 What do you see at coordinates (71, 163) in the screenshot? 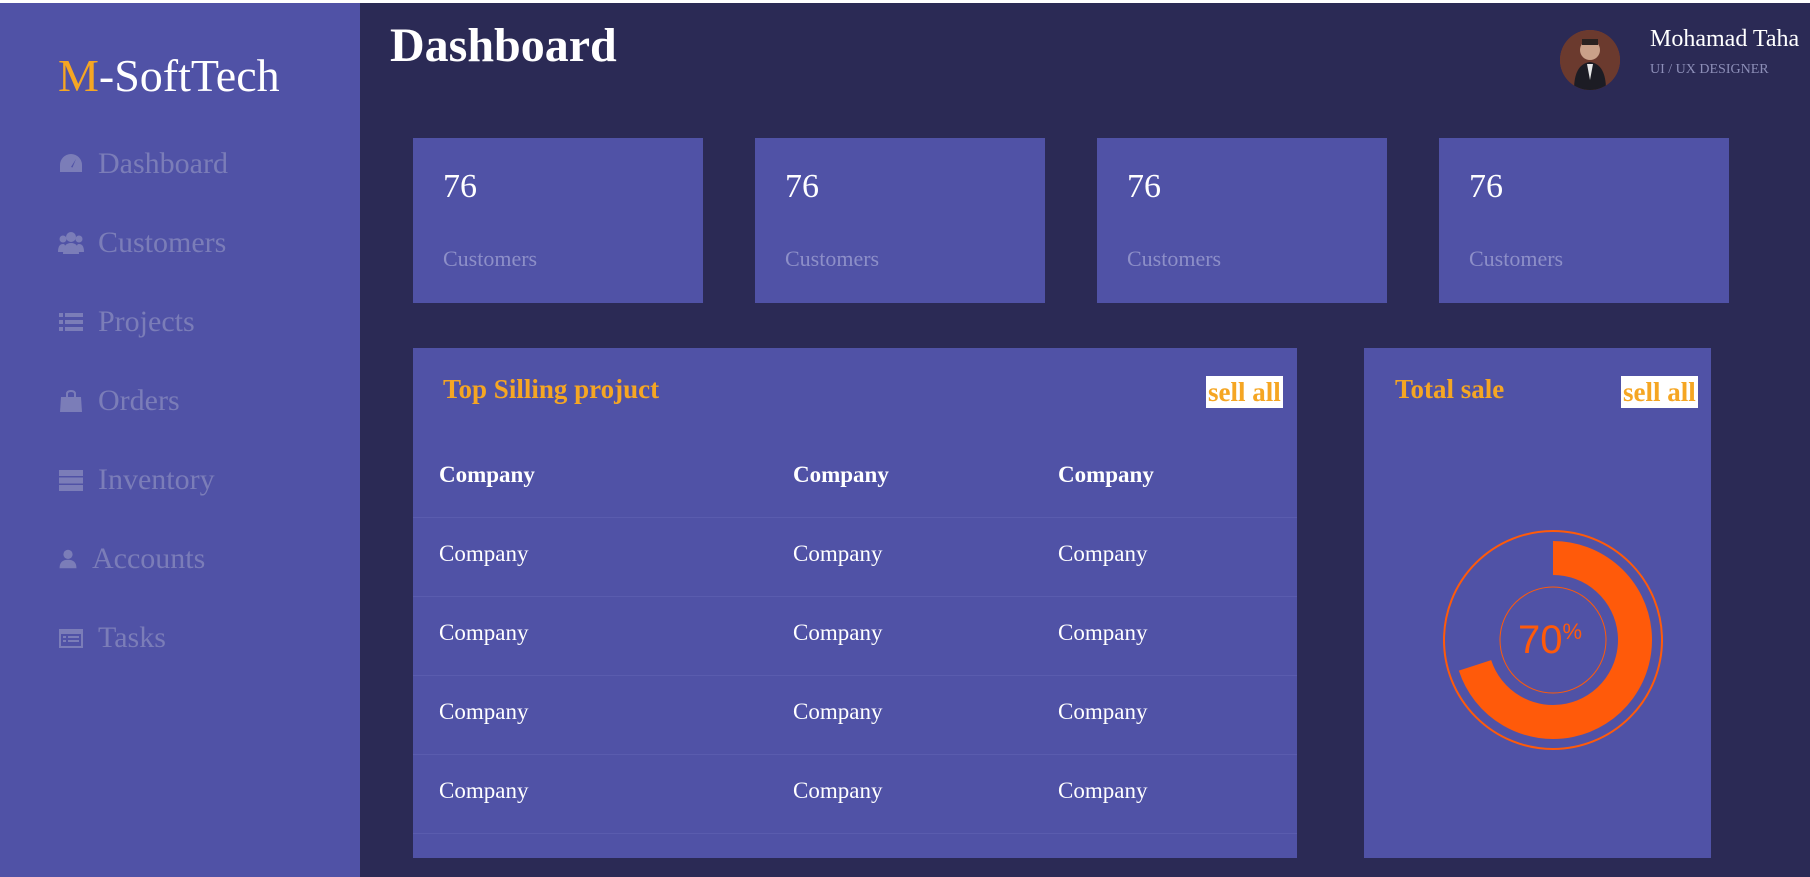
I see `dashboard-gauge-icon` at bounding box center [71, 163].